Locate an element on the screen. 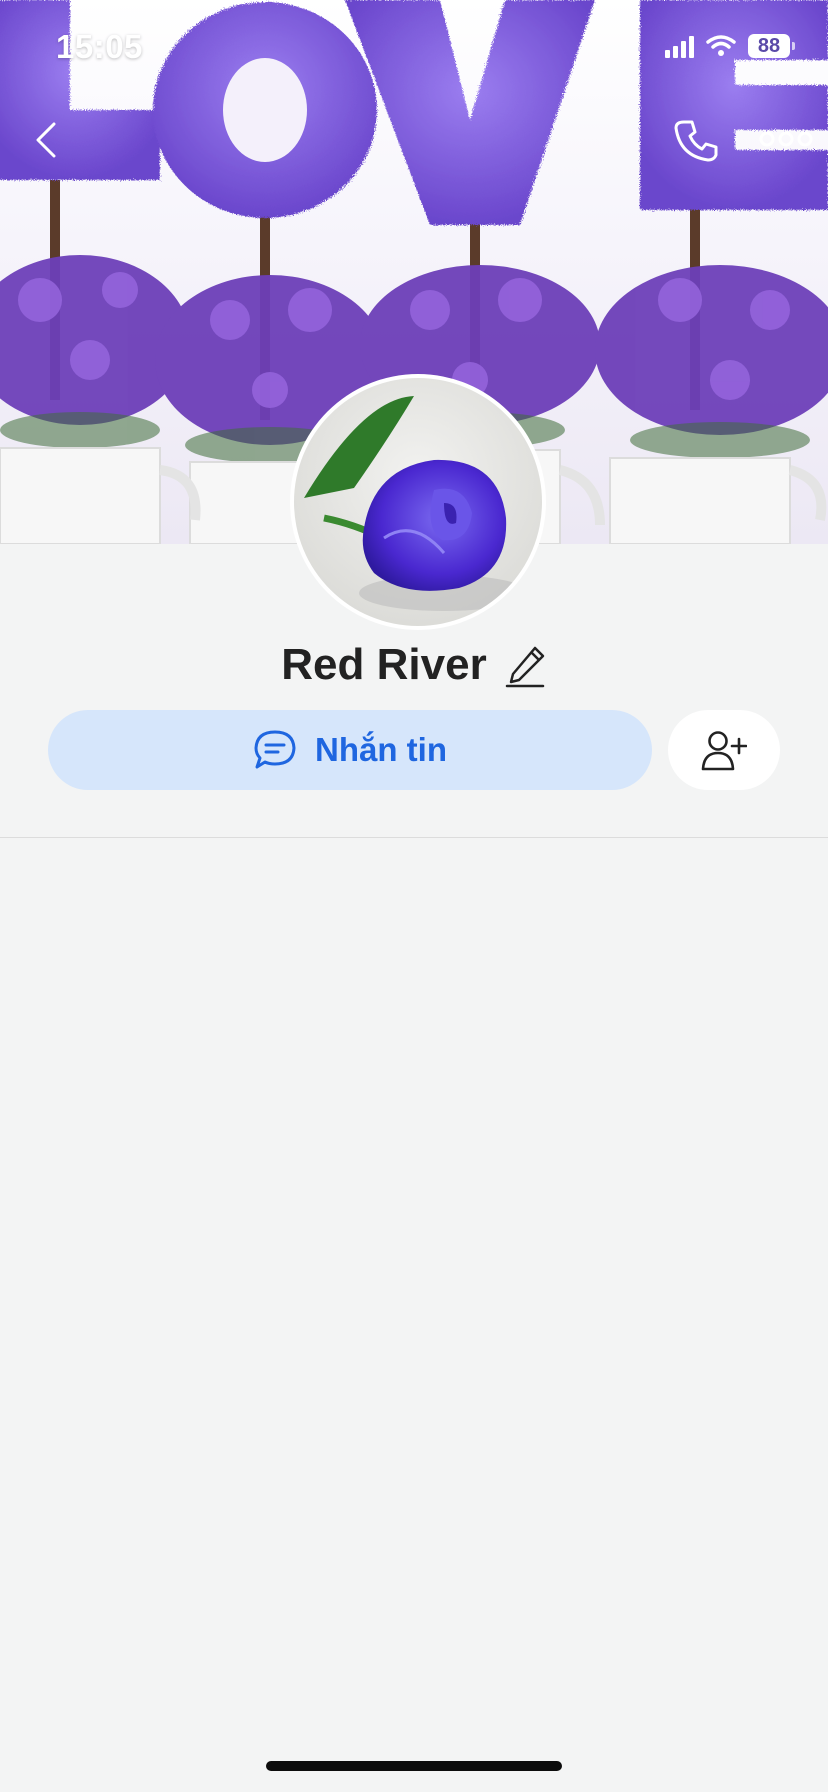  status-time: 15:05 is located at coordinates (99, 46).